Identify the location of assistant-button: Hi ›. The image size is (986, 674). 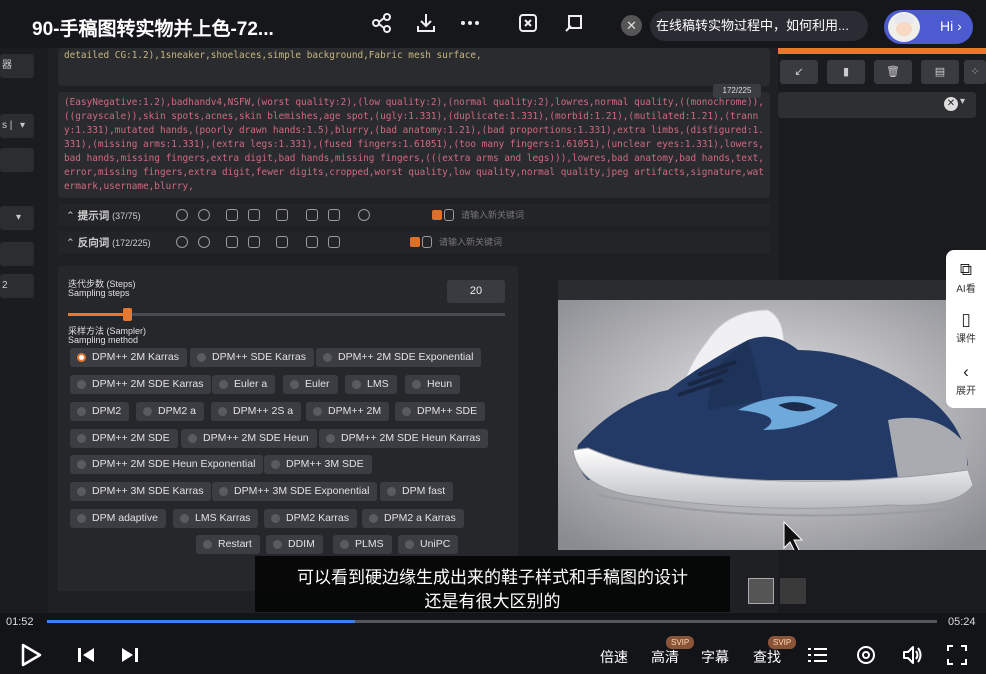
(928, 27).